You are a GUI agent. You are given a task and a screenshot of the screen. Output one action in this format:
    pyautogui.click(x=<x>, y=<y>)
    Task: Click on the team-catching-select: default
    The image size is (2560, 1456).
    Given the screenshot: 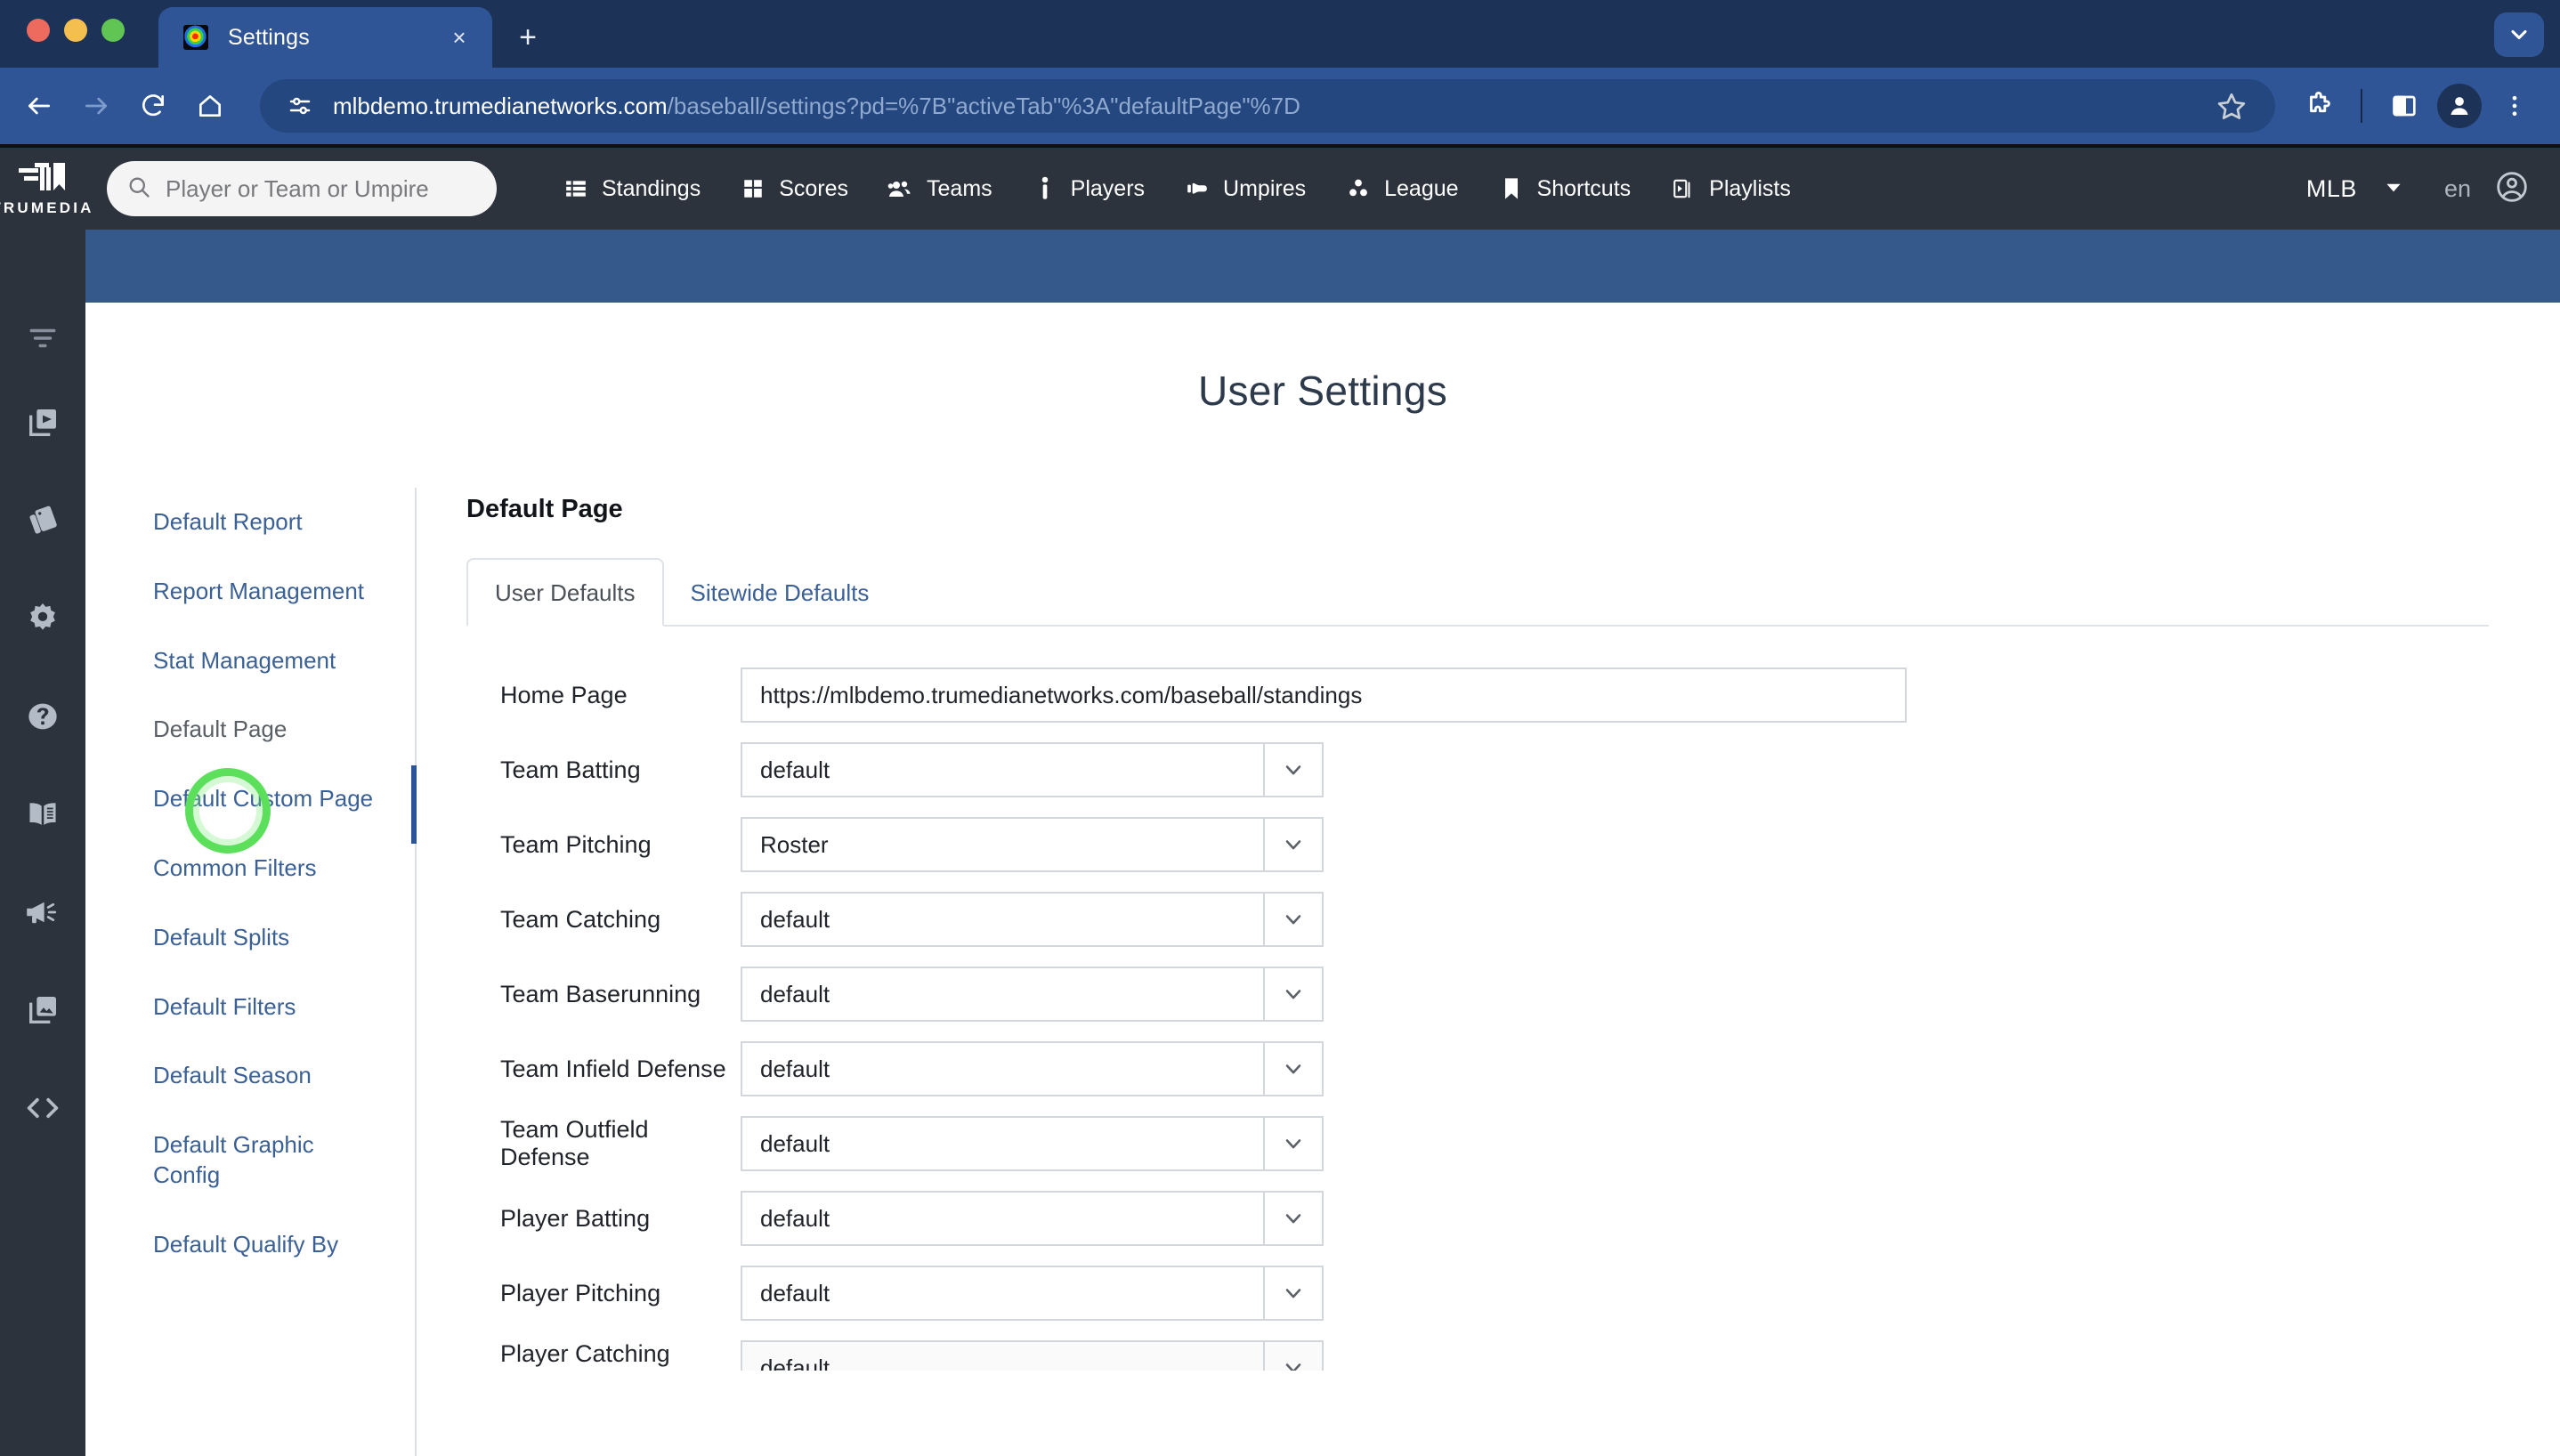 What is the action you would take?
    pyautogui.click(x=1032, y=919)
    